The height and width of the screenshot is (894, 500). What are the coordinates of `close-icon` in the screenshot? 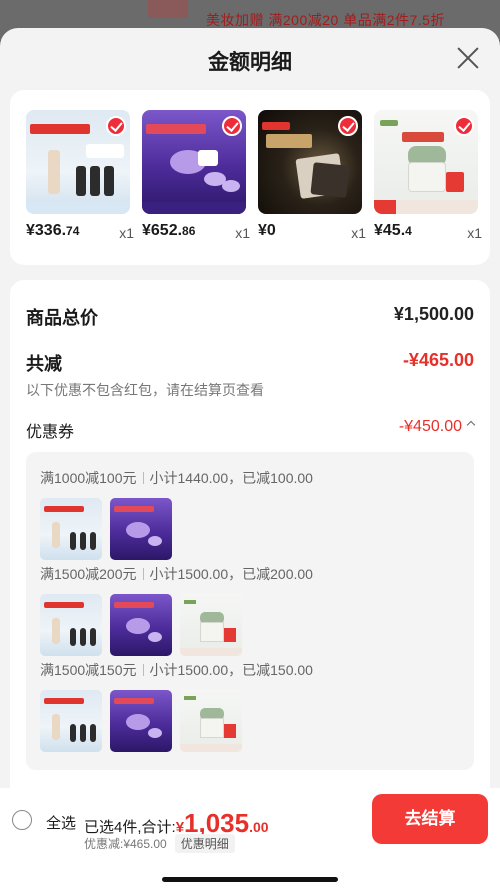 It's located at (468, 58).